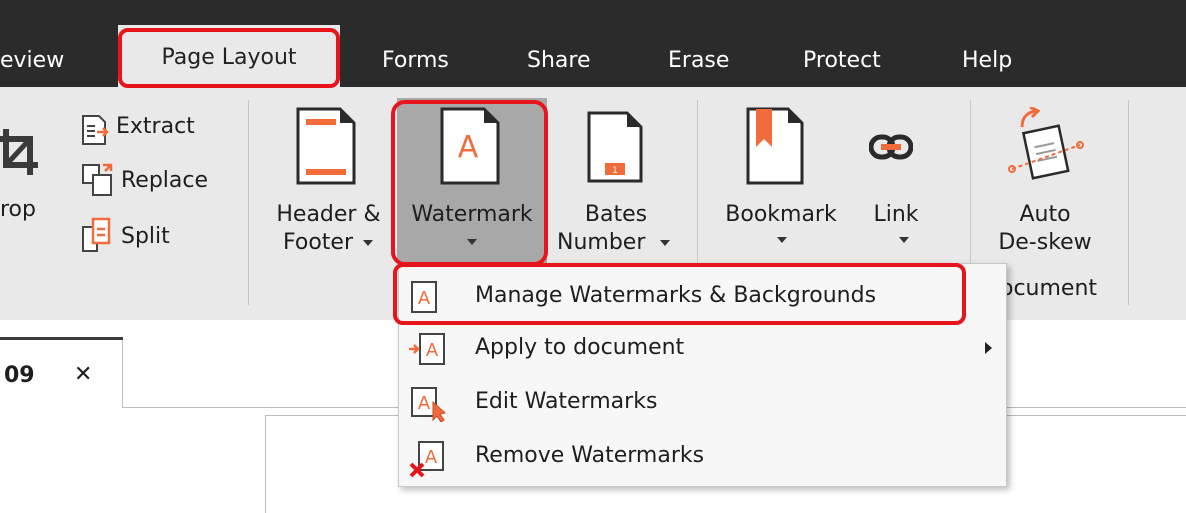  What do you see at coordinates (616, 215) in the screenshot?
I see `bates-number-label-line1: Bates` at bounding box center [616, 215].